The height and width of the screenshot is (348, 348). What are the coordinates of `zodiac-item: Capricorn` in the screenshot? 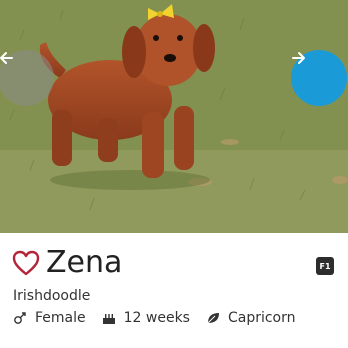 It's located at (251, 318).